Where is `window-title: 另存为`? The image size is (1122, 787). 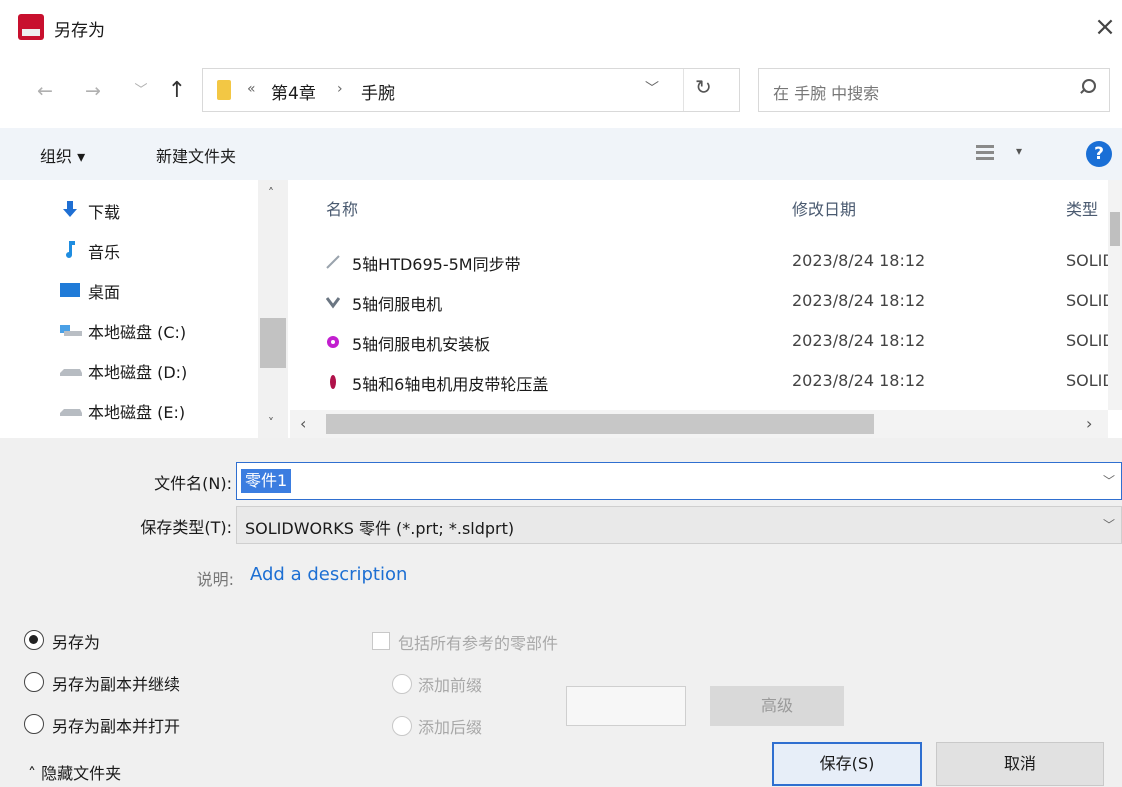 window-title: 另存为 is located at coordinates (79, 31).